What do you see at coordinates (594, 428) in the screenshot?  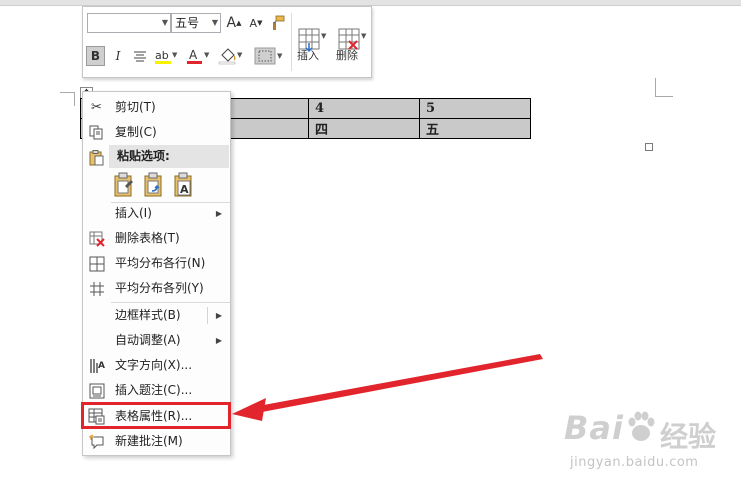 I see `watermark-brand: Bai` at bounding box center [594, 428].